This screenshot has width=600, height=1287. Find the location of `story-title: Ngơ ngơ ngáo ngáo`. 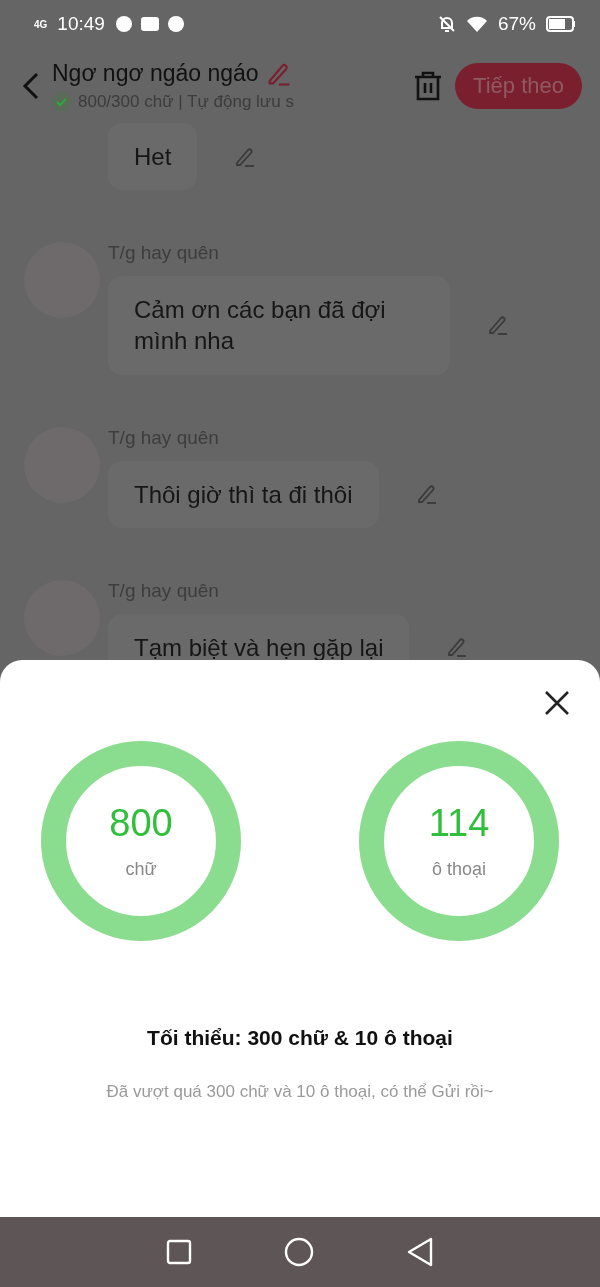

story-title: Ngơ ngơ ngáo ngáo is located at coordinates (155, 73).